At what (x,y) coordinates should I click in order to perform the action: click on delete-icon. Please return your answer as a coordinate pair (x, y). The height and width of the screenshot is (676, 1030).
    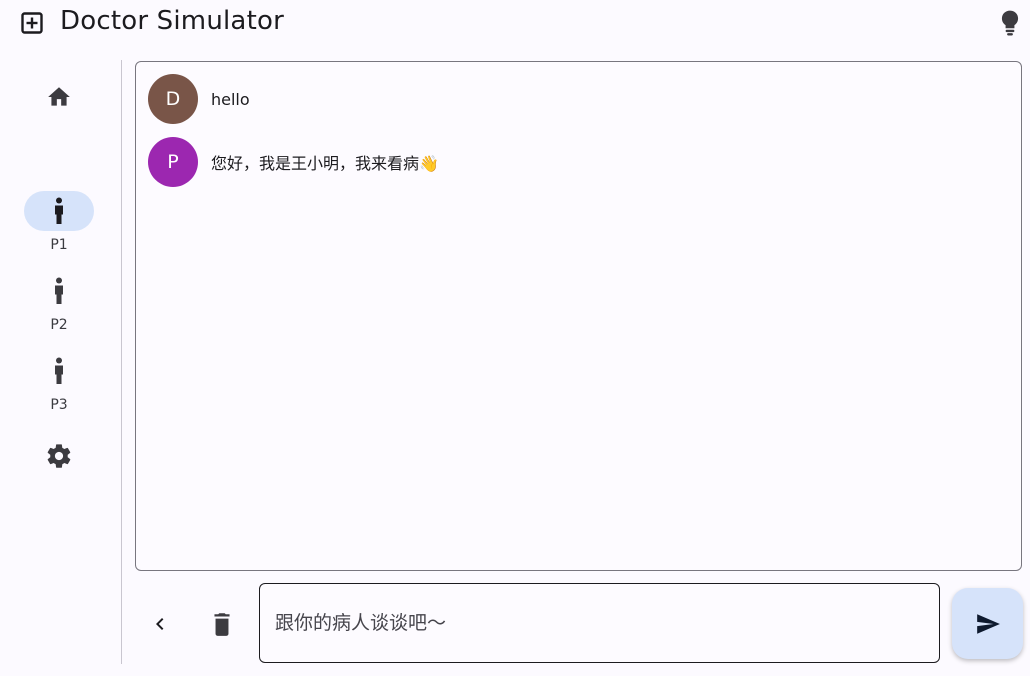
    Looking at the image, I should click on (222, 624).